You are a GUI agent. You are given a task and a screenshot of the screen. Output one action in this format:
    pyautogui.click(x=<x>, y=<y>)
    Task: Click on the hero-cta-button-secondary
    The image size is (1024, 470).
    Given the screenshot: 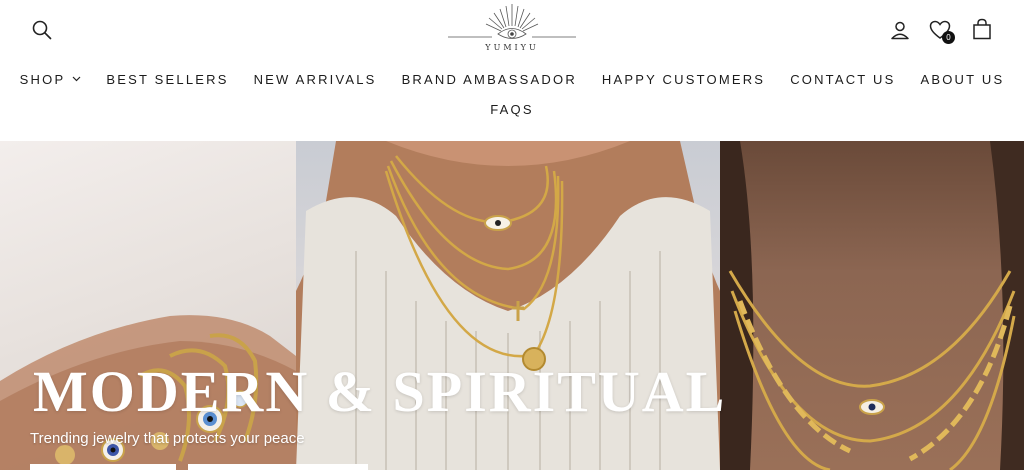 What is the action you would take?
    pyautogui.click(x=278, y=467)
    